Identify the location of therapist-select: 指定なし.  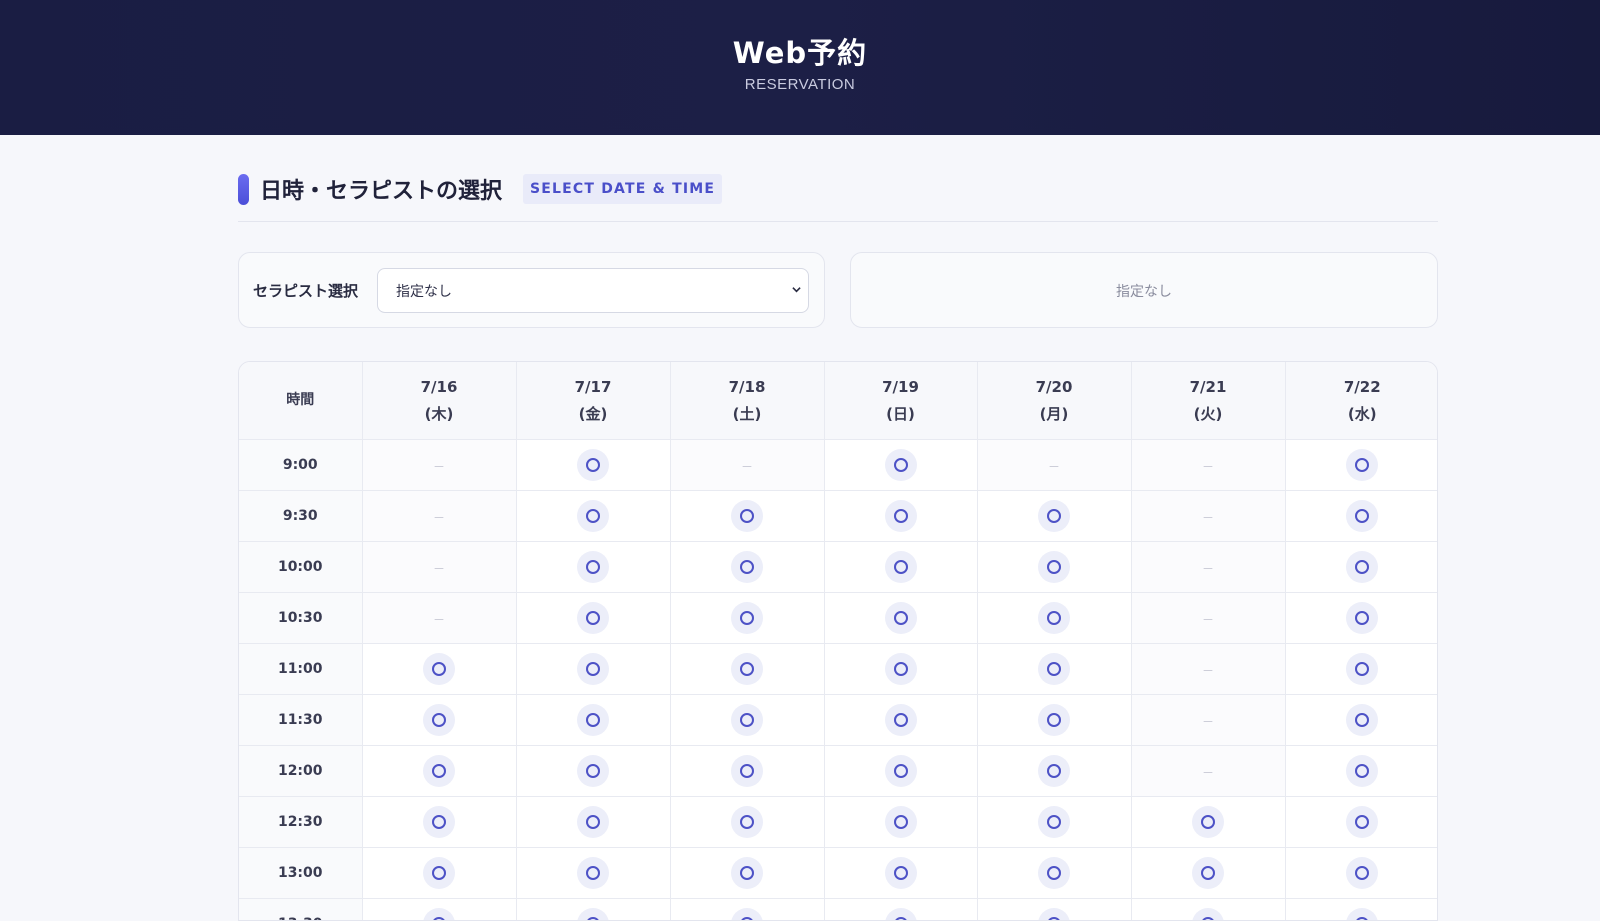
(593, 290).